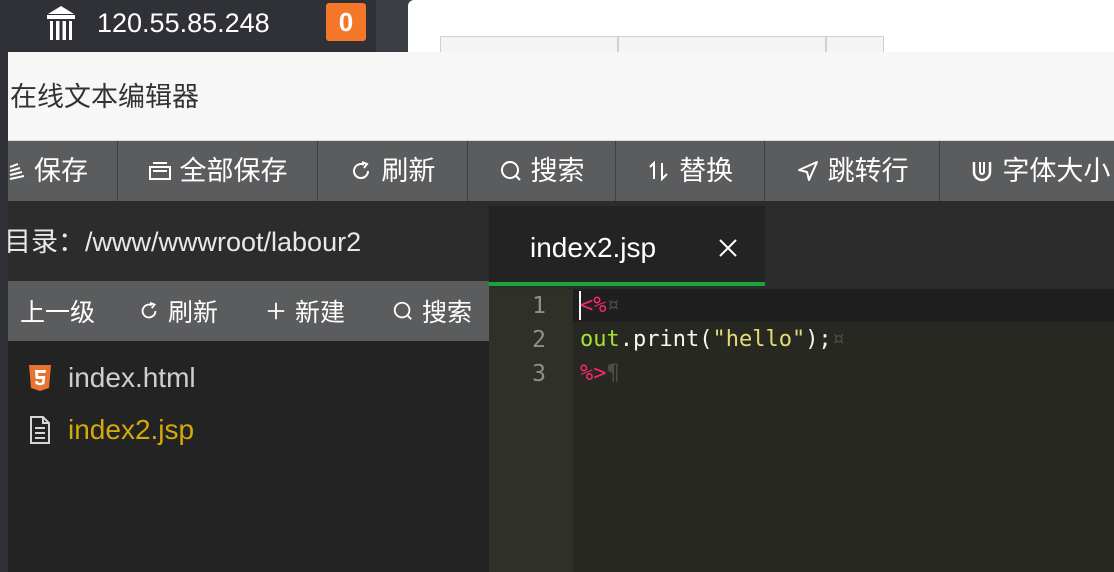 This screenshot has width=1114, height=572. I want to click on server-bar: 120.55.85.248 0, so click(188, 26).